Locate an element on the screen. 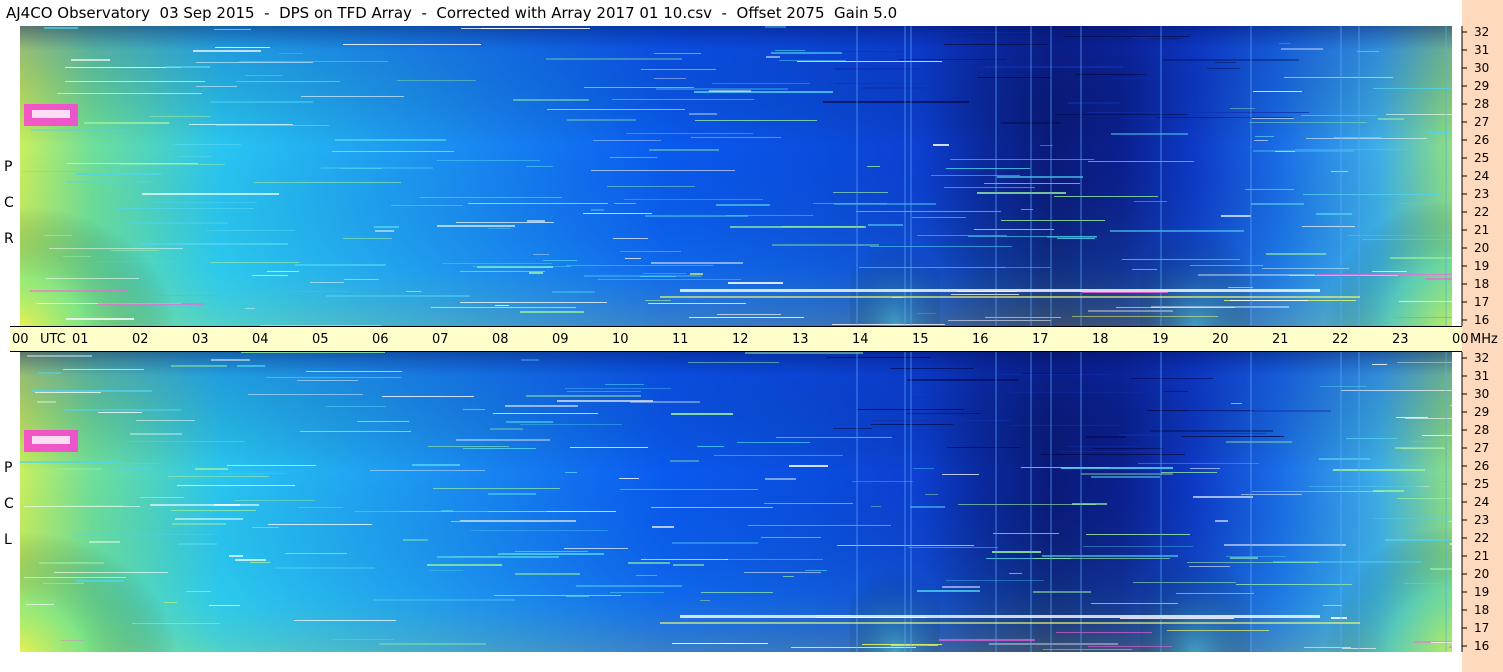 The image size is (1503, 672). frequency-tick-label: 24 is located at coordinates (1481, 502).